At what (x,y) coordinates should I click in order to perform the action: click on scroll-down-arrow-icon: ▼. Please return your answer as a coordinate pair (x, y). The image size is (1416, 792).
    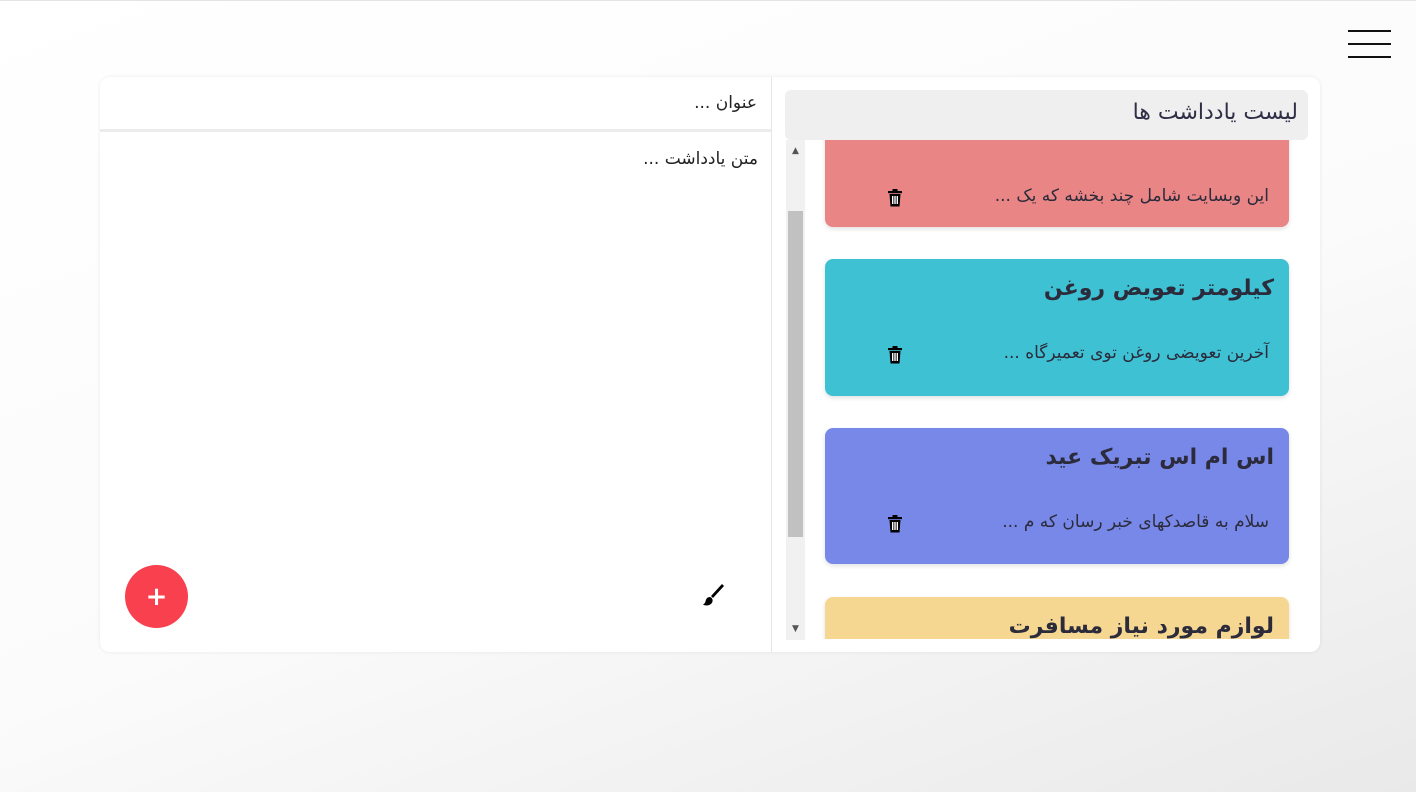
    Looking at the image, I should click on (795, 629).